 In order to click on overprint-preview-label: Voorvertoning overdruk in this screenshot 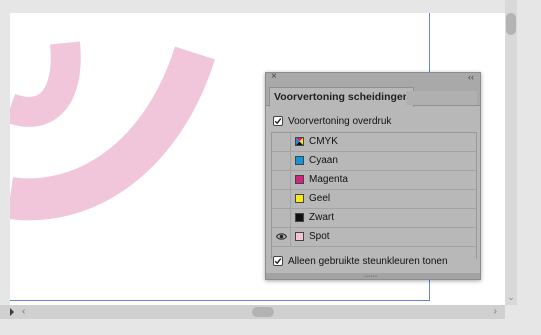, I will do `click(340, 121)`.